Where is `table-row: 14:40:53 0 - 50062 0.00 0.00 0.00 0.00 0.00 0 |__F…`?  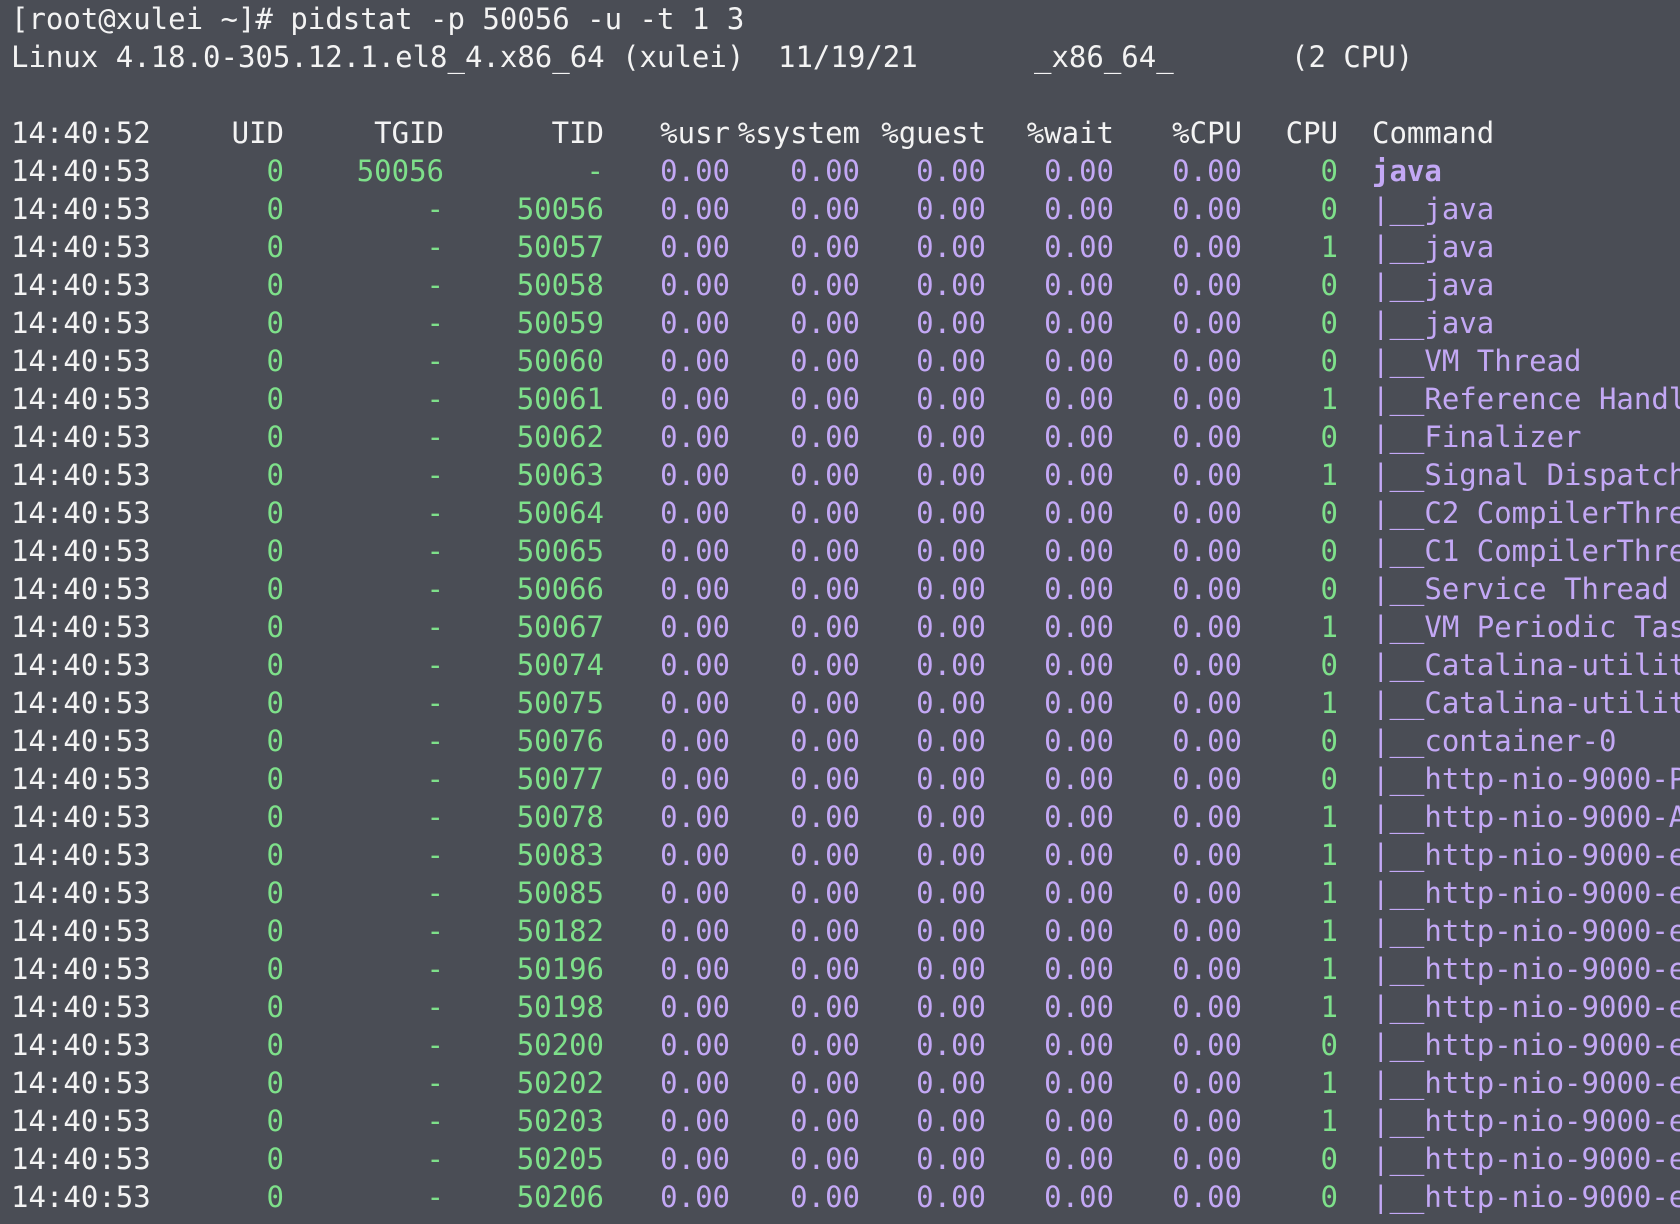
table-row: 14:40:53 0 - 50062 0.00 0.00 0.00 0.00 0.00 0 |__F… is located at coordinates (840, 437).